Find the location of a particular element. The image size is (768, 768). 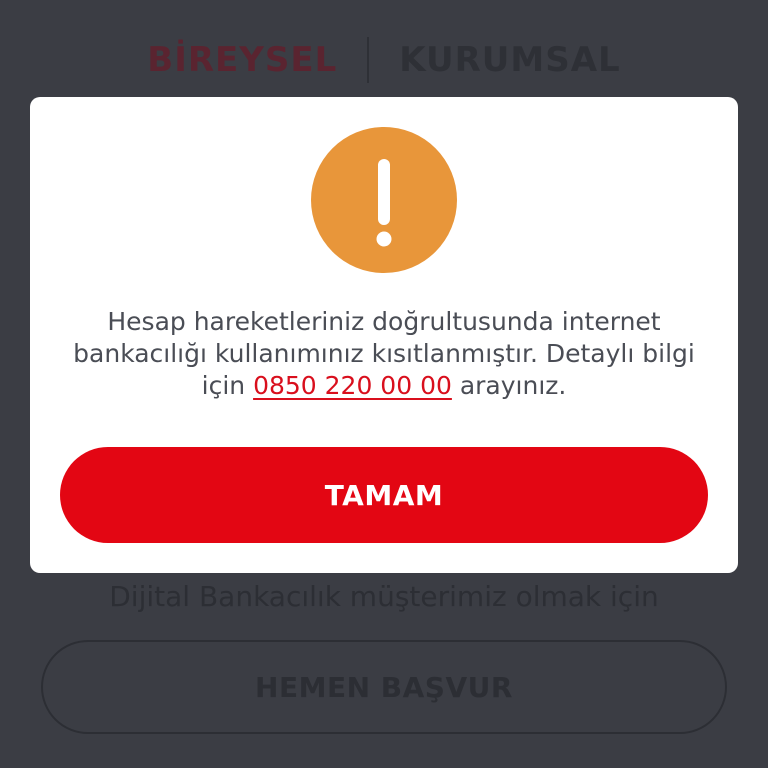

ok-button-label: TAMAM is located at coordinates (384, 495).